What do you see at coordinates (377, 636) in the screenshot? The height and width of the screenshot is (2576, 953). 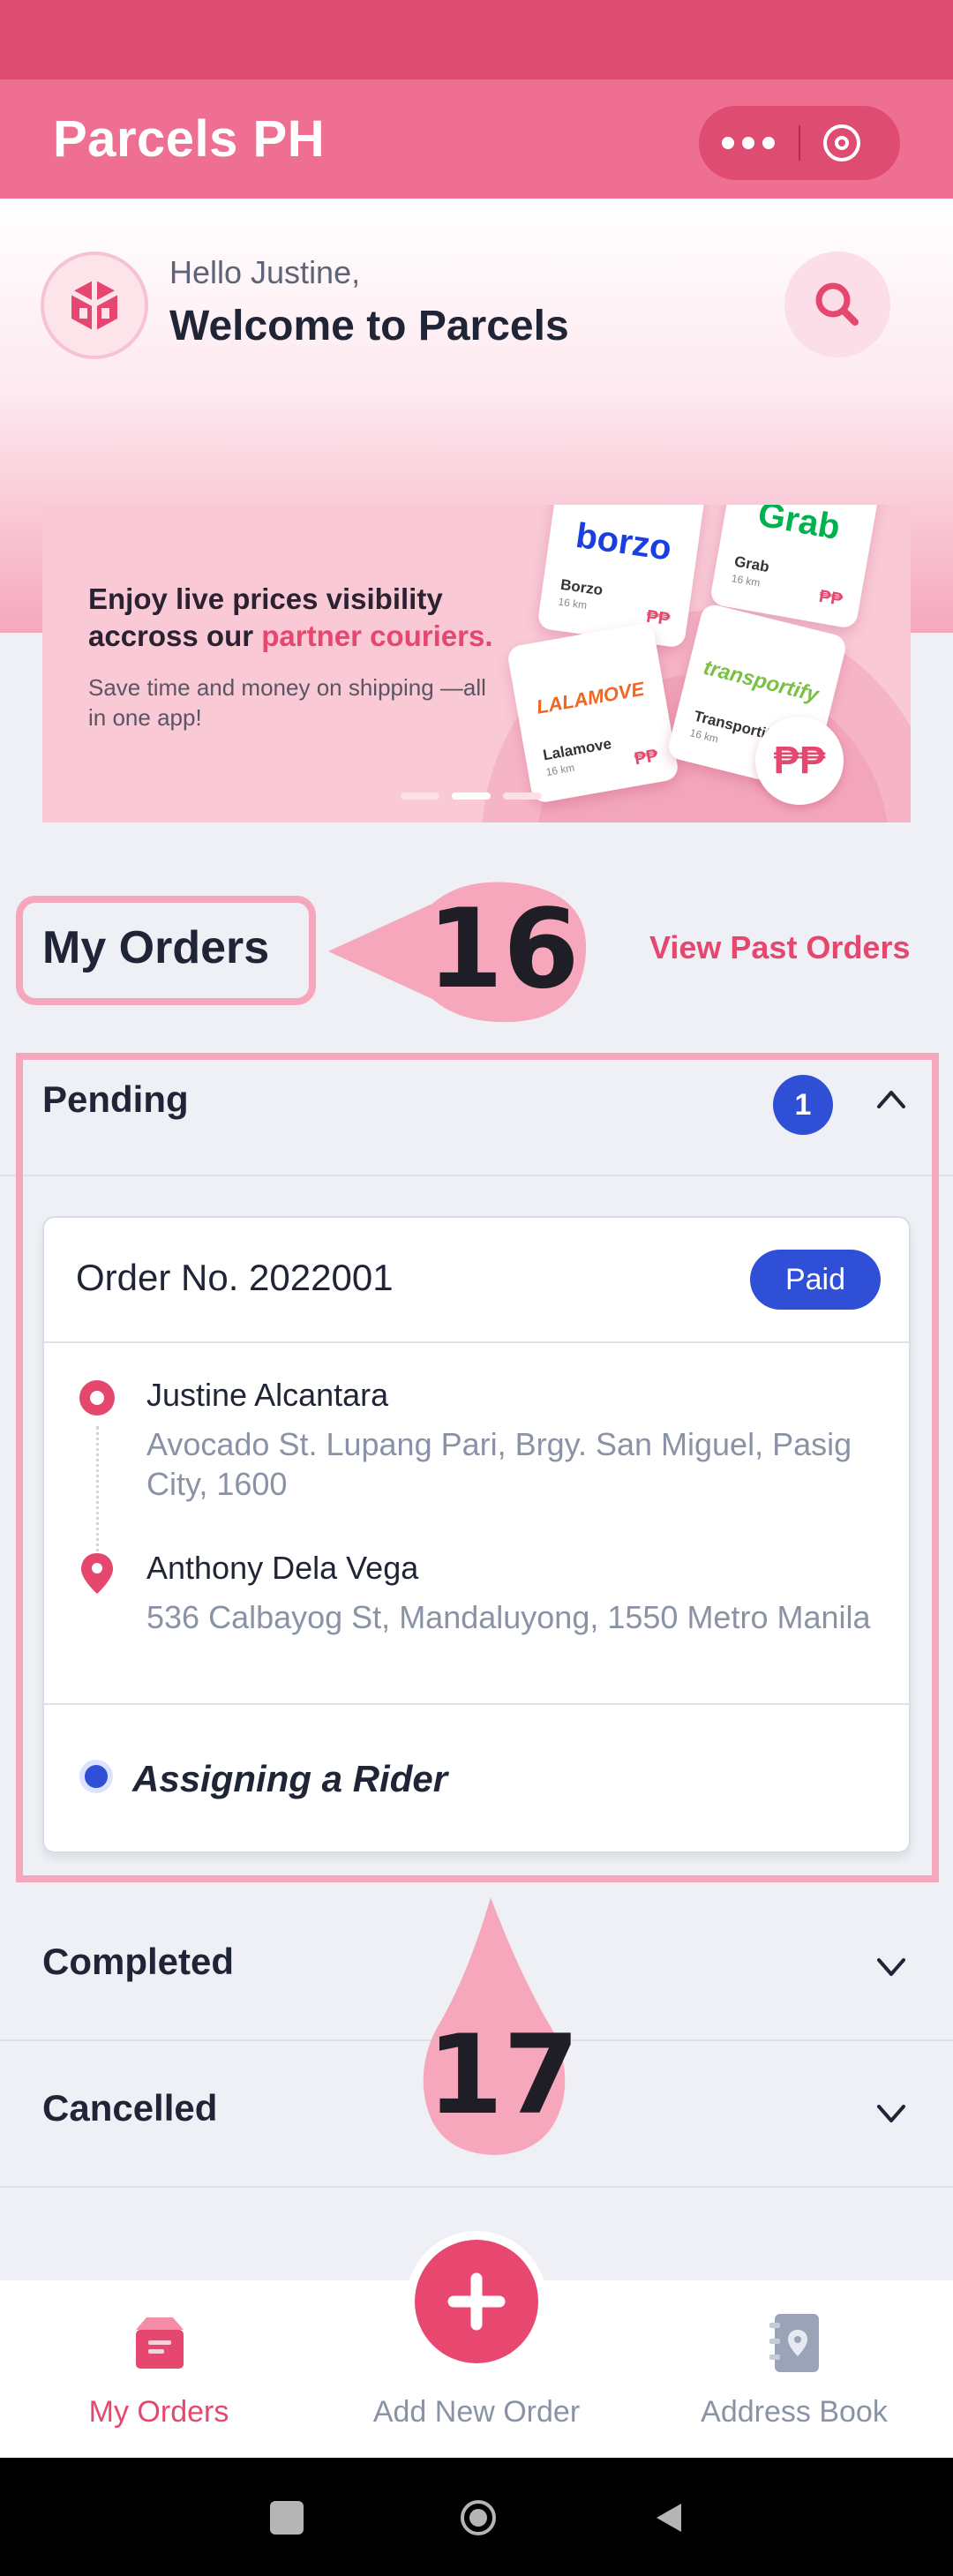 I see `banner-headline-highlight: partner couriers.` at bounding box center [377, 636].